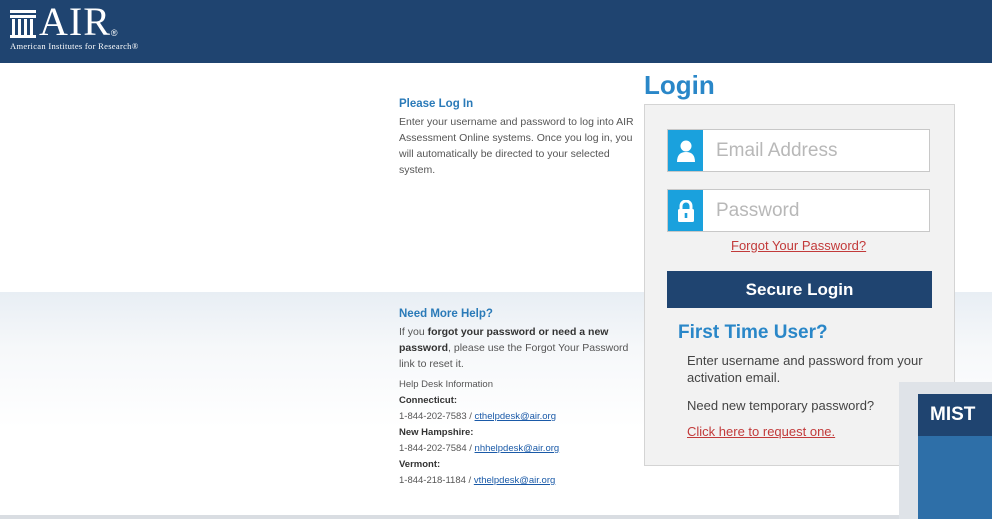 Image resolution: width=992 pixels, height=519 pixels. Describe the element at coordinates (781, 405) in the screenshot. I see `temporary-password-text: Need new temporary password?` at that location.